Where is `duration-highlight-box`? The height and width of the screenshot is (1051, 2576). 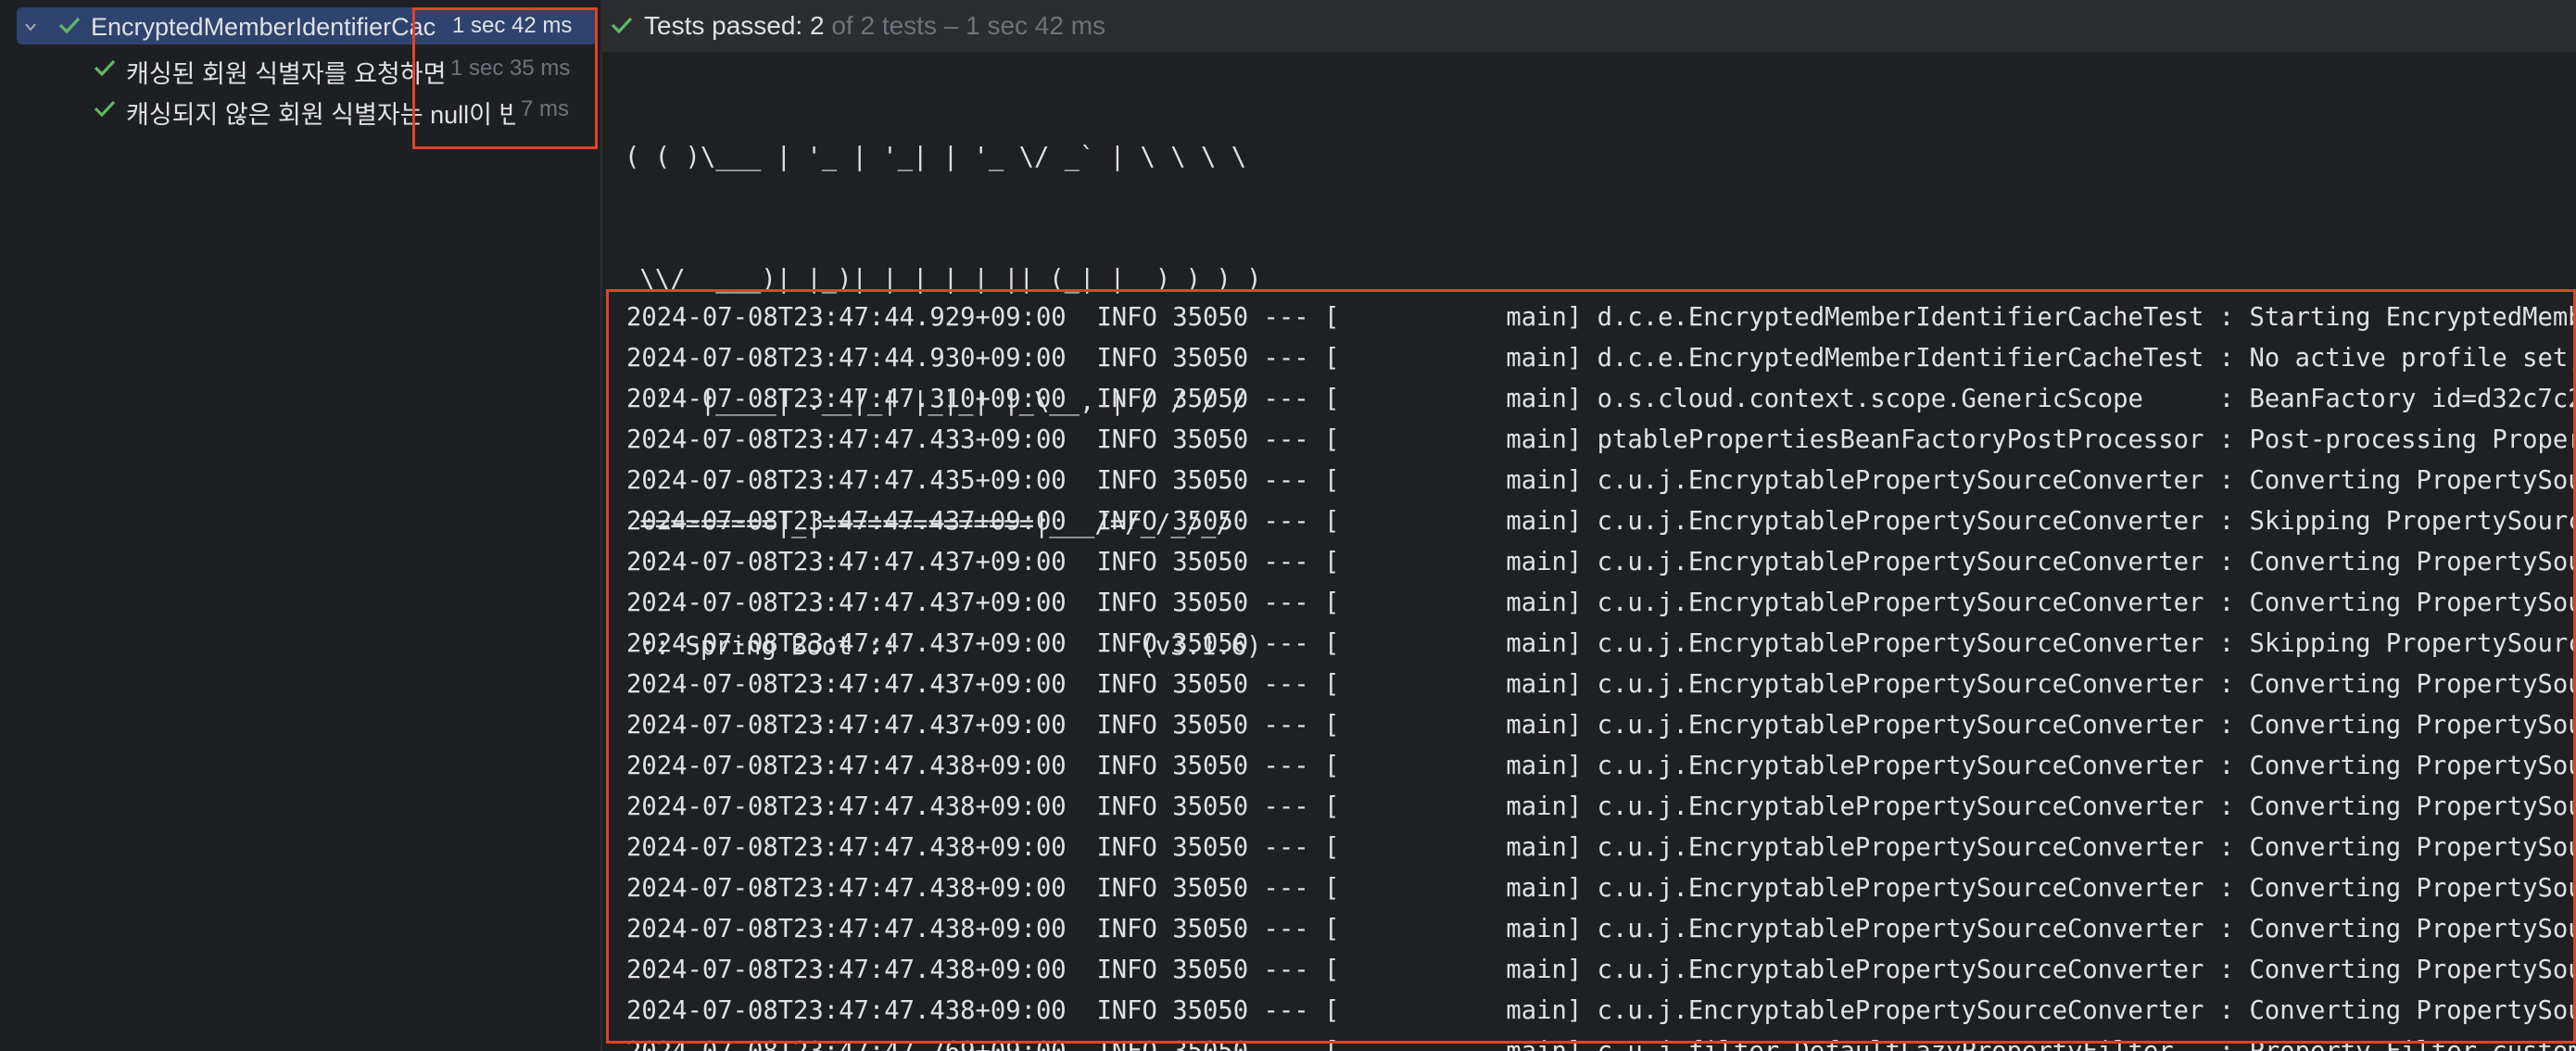
duration-highlight-box is located at coordinates (505, 78).